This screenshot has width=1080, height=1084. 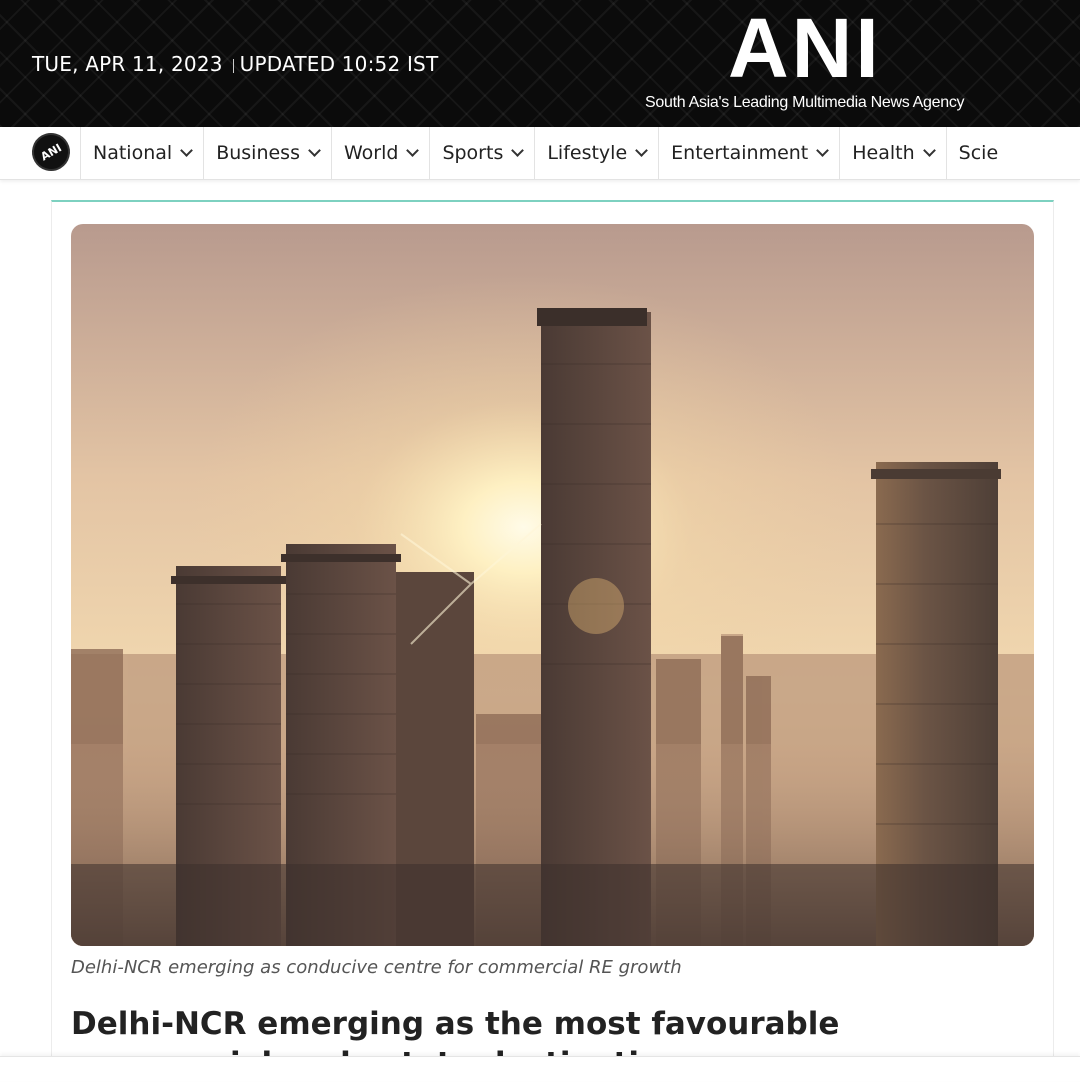 What do you see at coordinates (587, 153) in the screenshot?
I see `nav-item-label: Lifestyle` at bounding box center [587, 153].